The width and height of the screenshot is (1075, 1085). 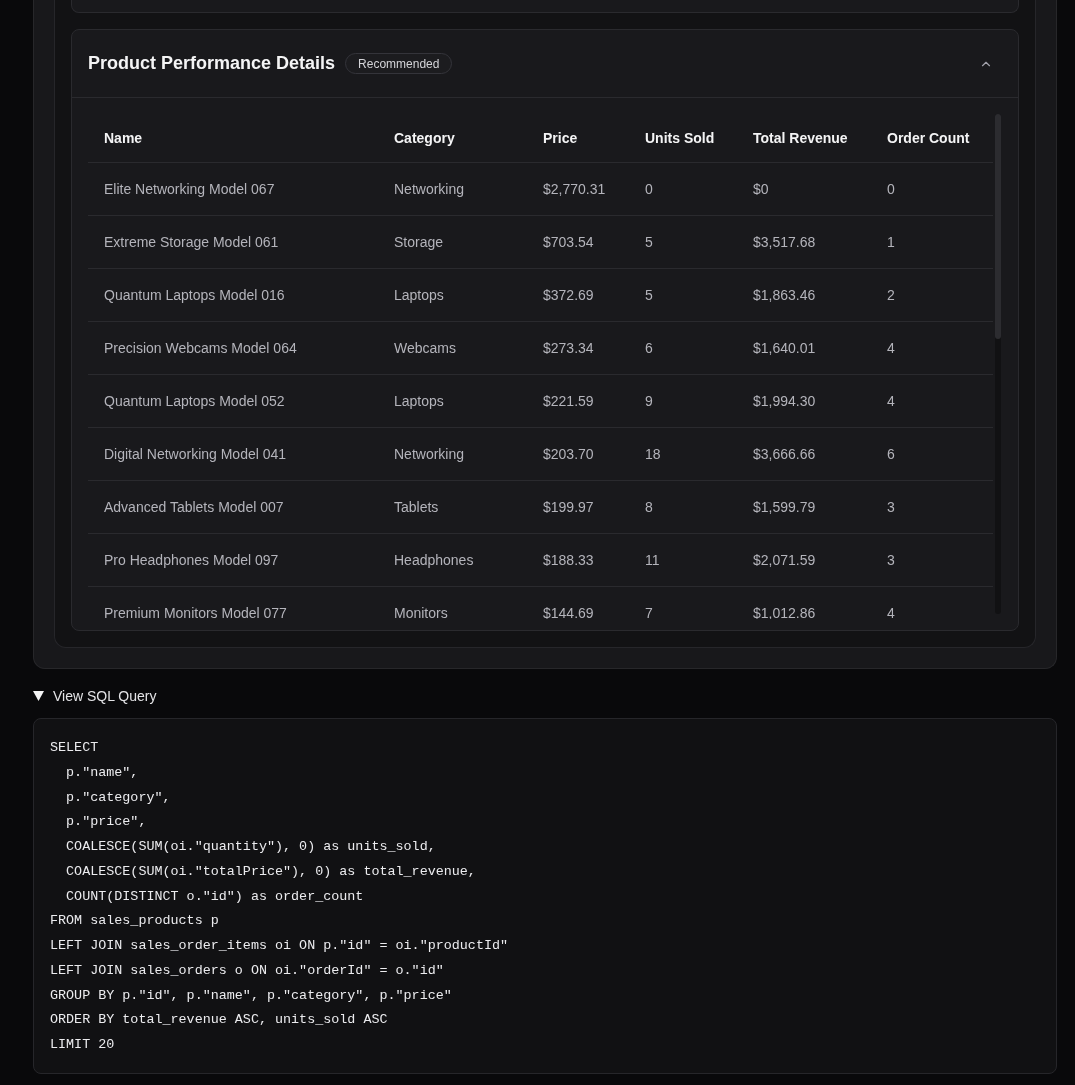 What do you see at coordinates (568, 295) in the screenshot?
I see `table-cell-text: $372.69` at bounding box center [568, 295].